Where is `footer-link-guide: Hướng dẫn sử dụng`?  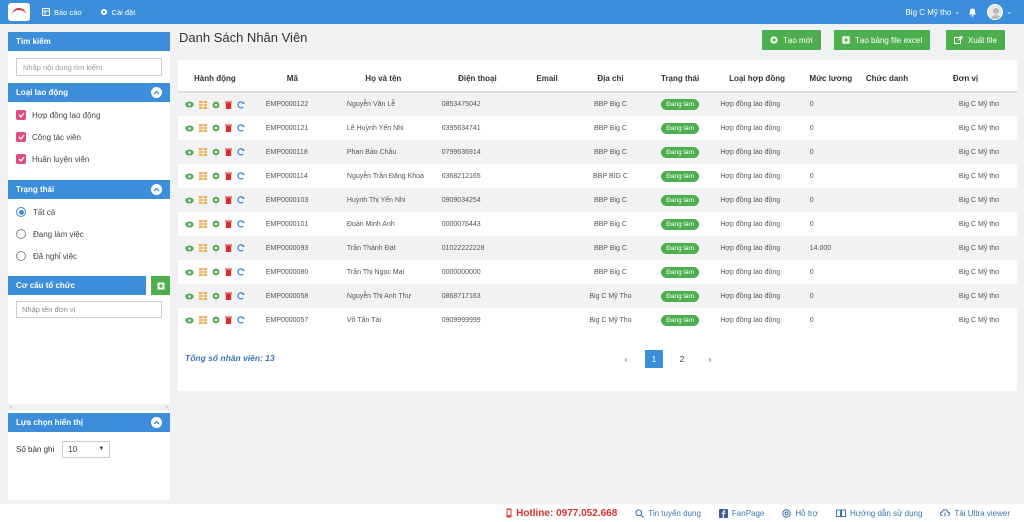 footer-link-guide: Hướng dẫn sử dụng is located at coordinates (878, 513).